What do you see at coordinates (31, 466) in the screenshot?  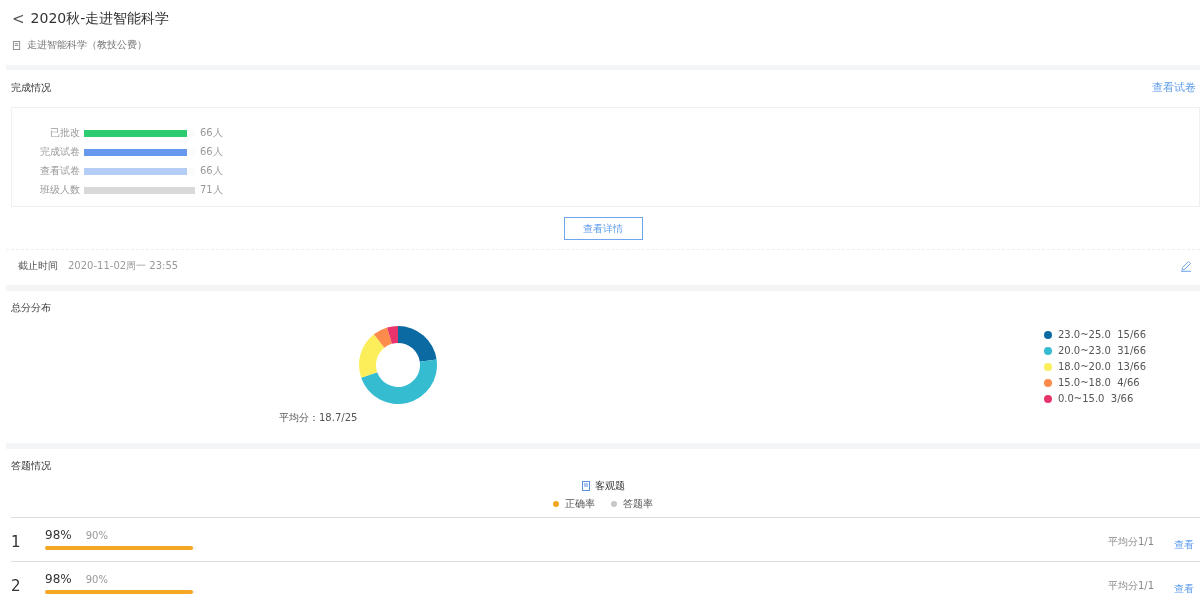 I see `section-title: 答题情况` at bounding box center [31, 466].